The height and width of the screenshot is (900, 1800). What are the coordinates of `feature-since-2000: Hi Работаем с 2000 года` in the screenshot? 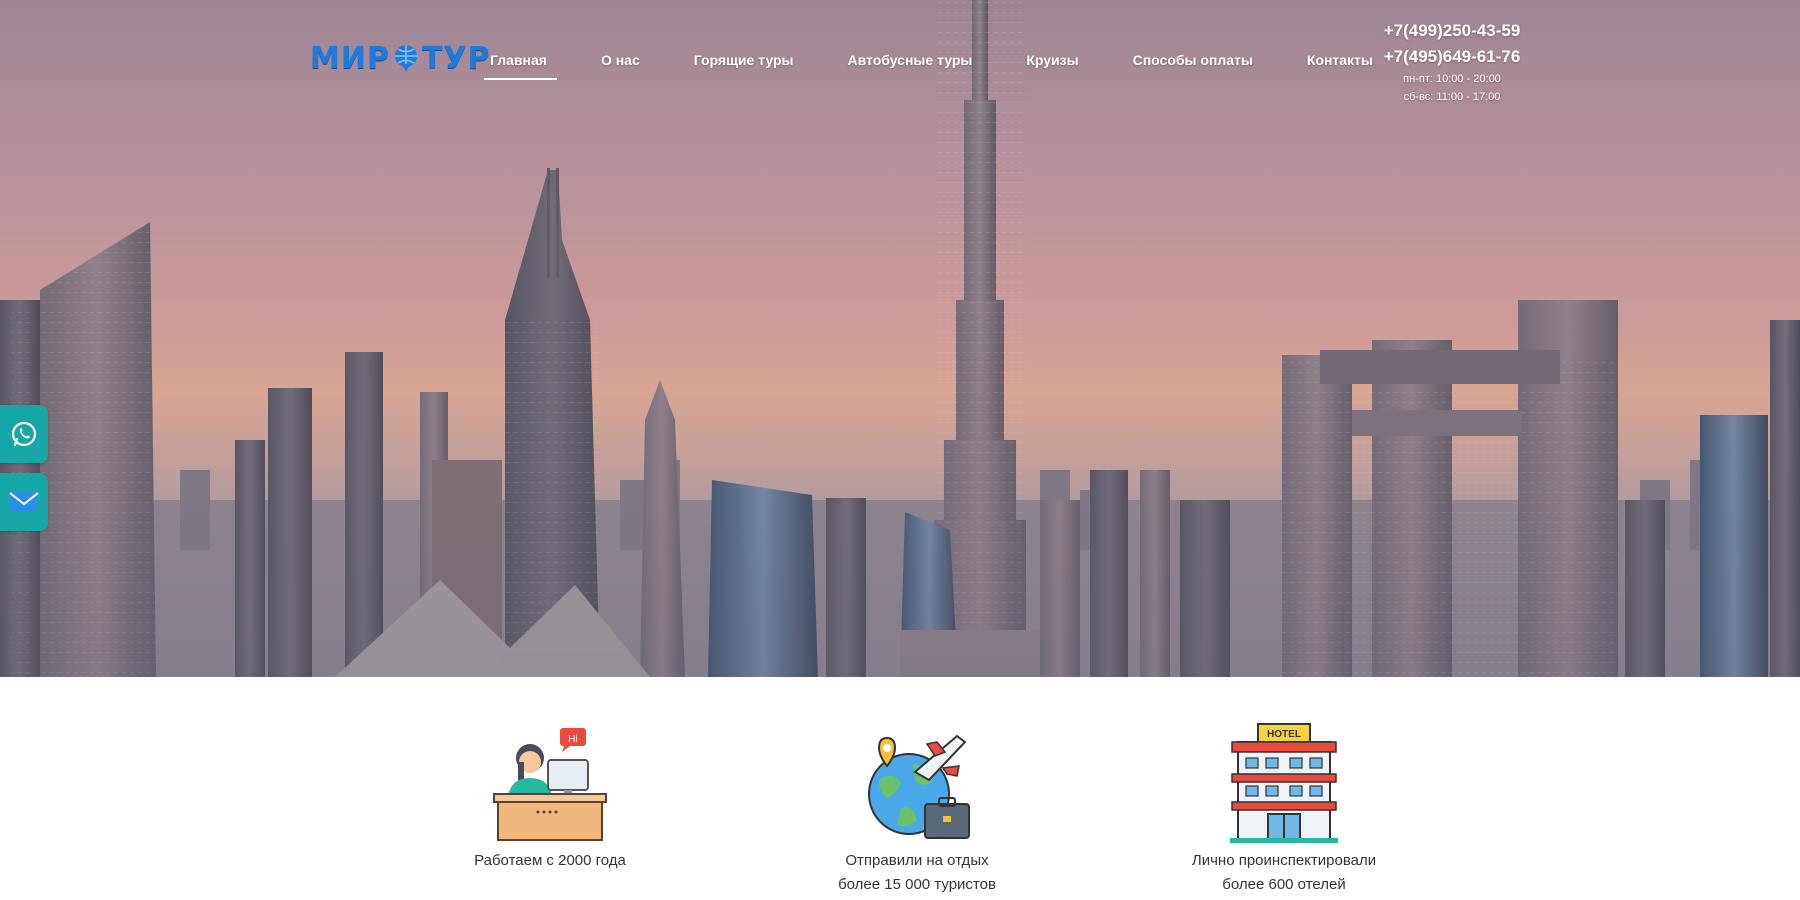 It's located at (550, 796).